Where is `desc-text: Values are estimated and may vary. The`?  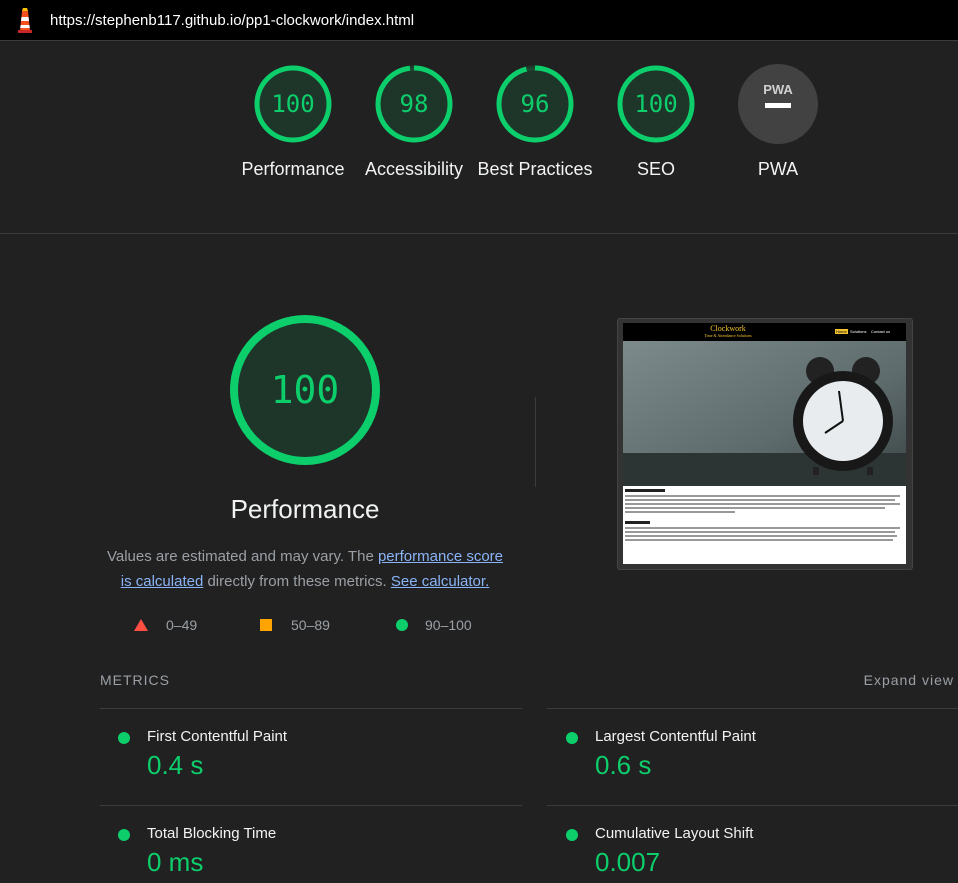
desc-text: Values are estimated and may vary. The is located at coordinates (242, 556).